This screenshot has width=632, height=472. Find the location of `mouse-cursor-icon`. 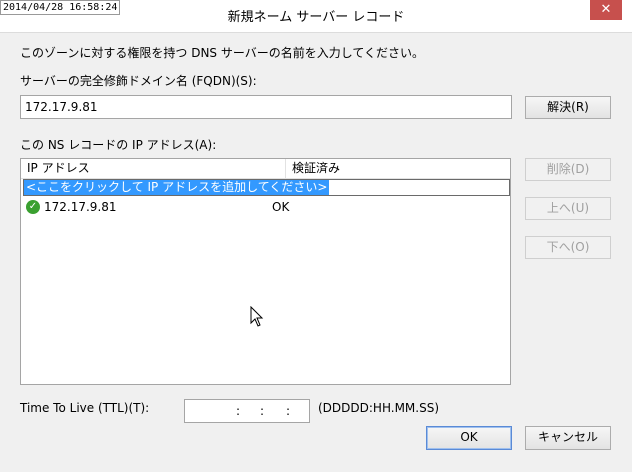

mouse-cursor-icon is located at coordinates (257, 316).